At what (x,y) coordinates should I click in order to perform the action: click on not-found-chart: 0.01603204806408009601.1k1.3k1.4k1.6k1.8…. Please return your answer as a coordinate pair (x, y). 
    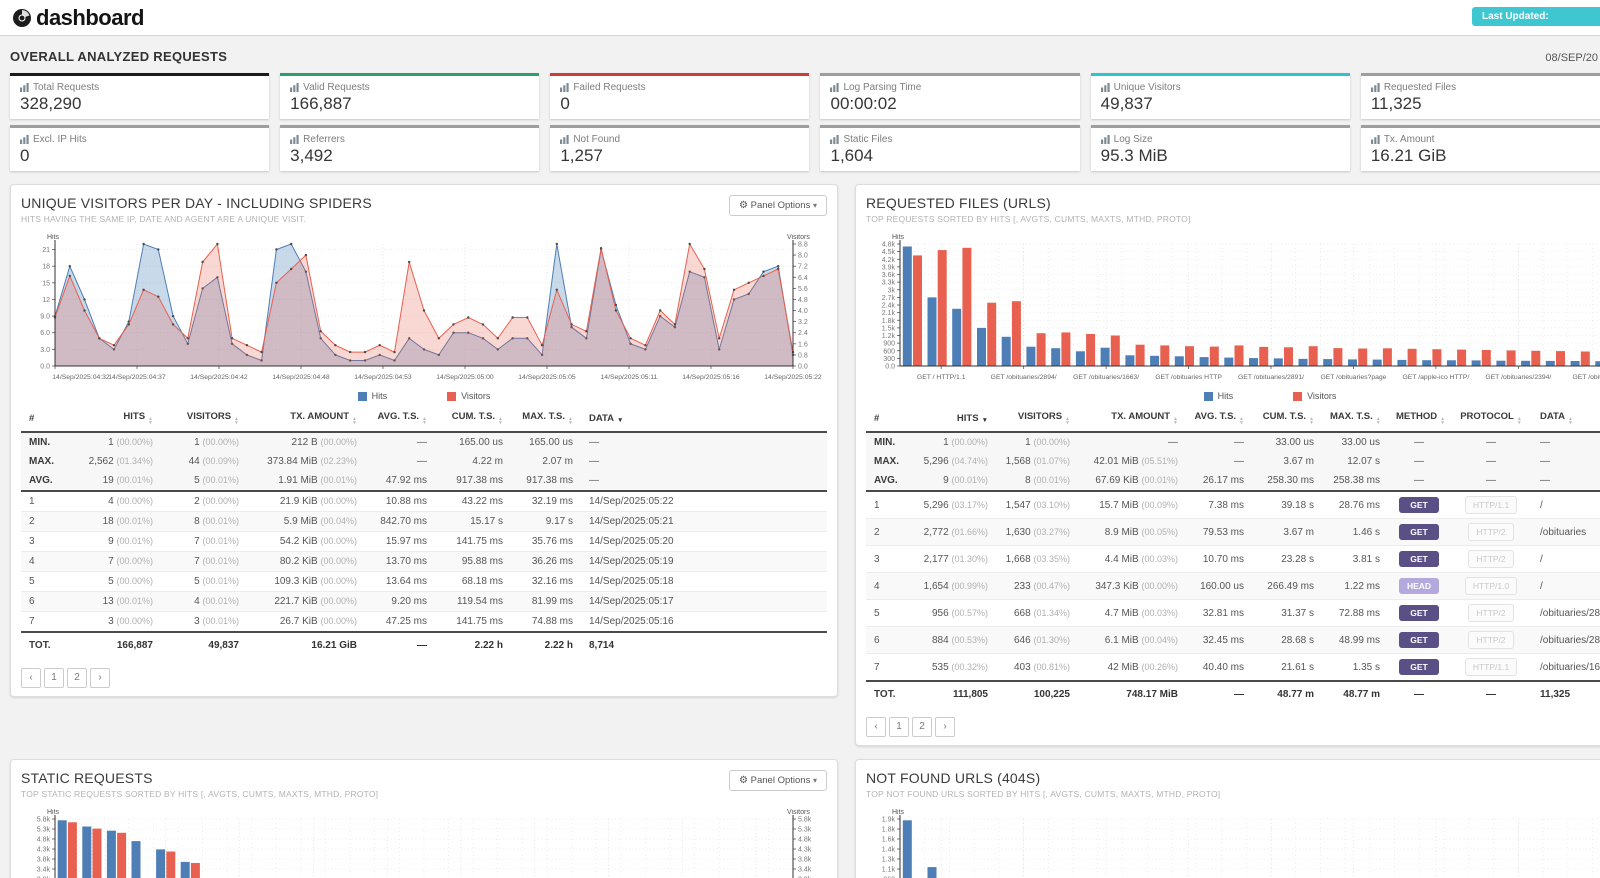
    Looking at the image, I should click on (1233, 843).